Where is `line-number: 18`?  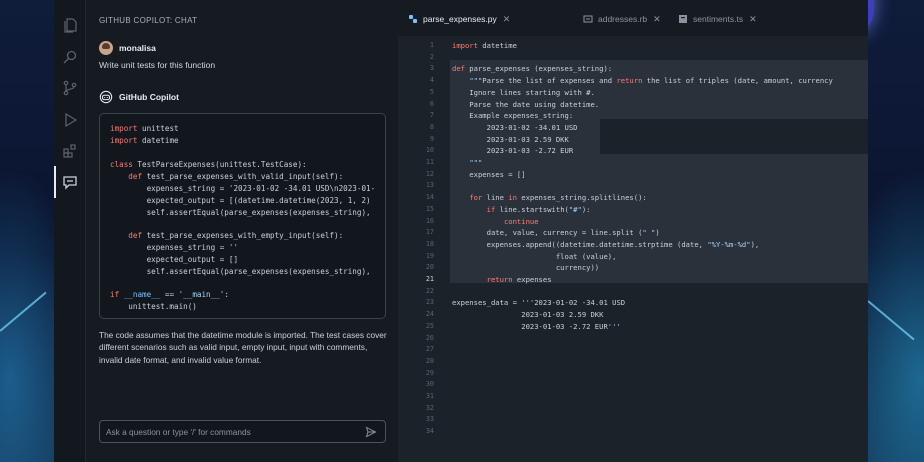
line-number: 18 is located at coordinates (429, 243).